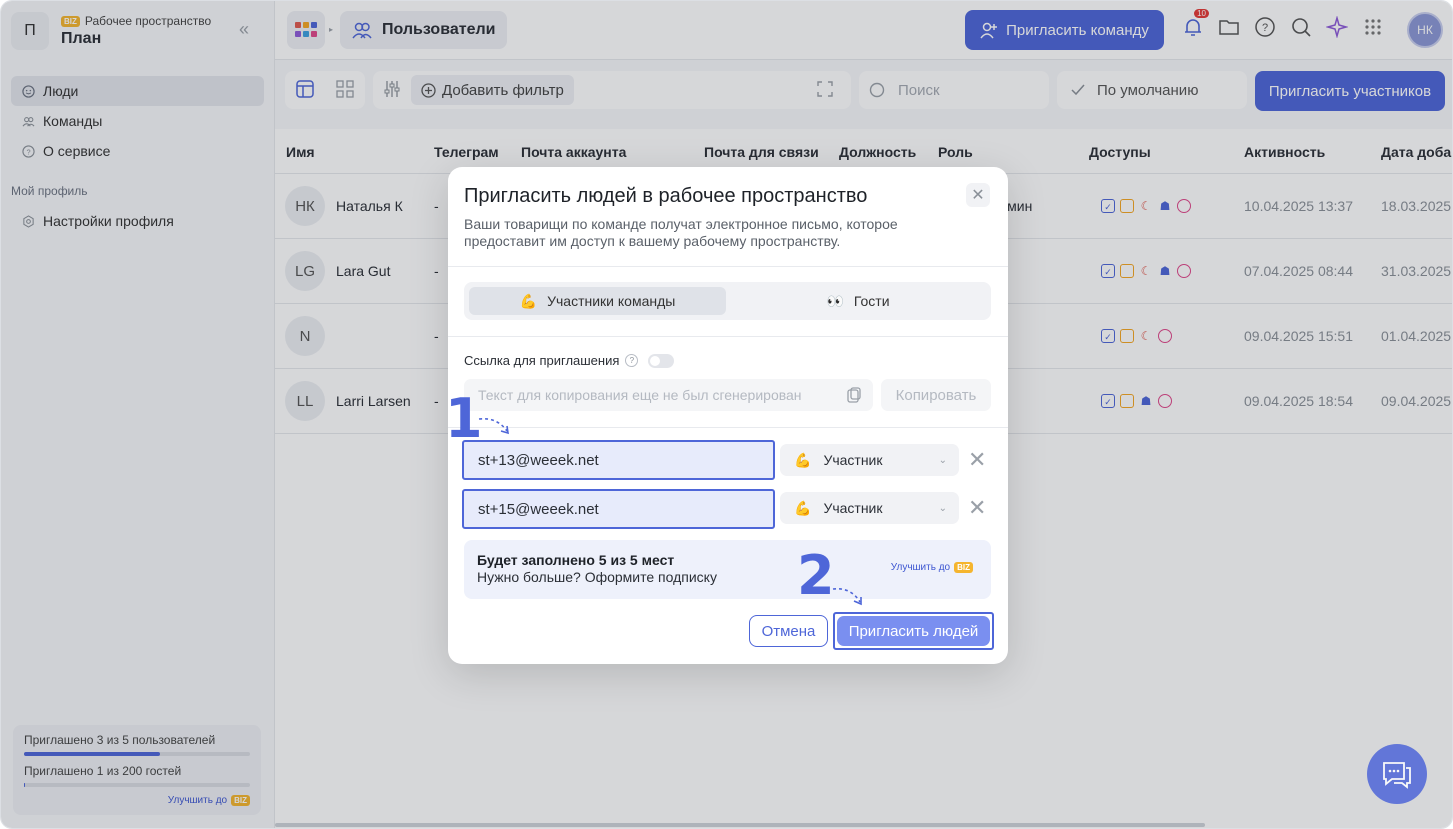 The image size is (1453, 829). What do you see at coordinates (963, 567) in the screenshot?
I see `biz-badge: BIZ` at bounding box center [963, 567].